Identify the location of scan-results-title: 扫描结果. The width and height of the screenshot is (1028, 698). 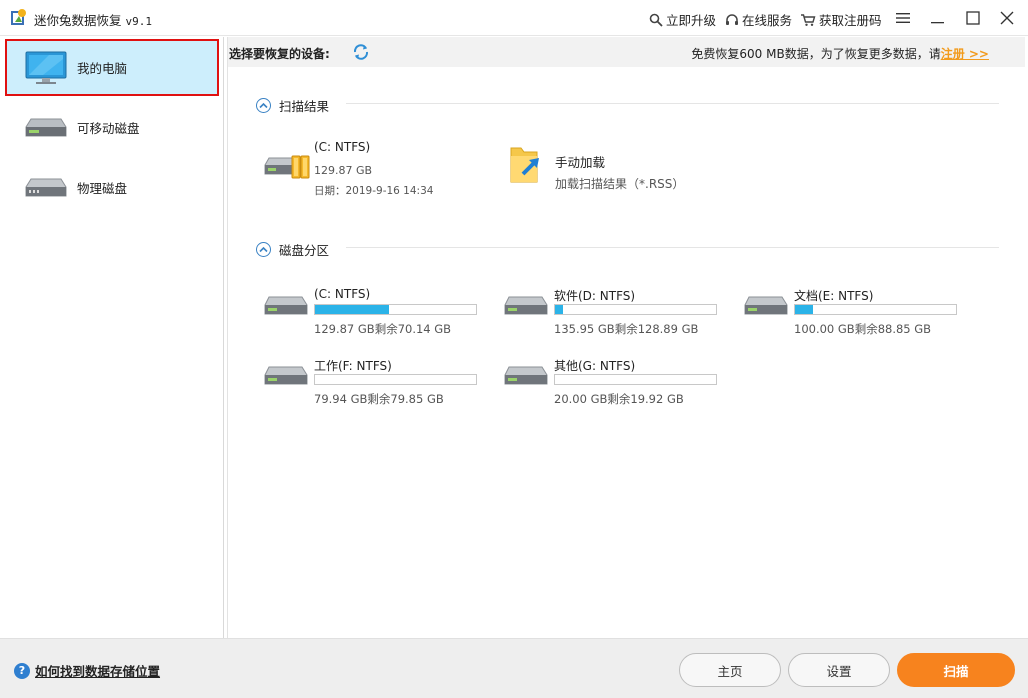
(304, 106).